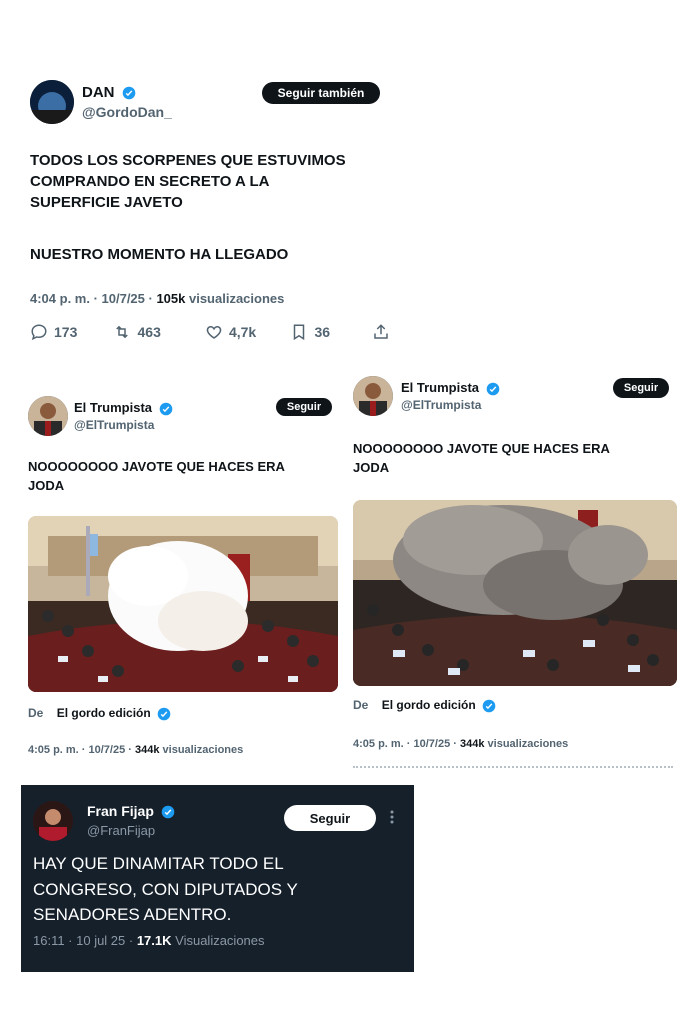  I want to click on action-bar: 173 463 4,7k 36, so click(210, 332).